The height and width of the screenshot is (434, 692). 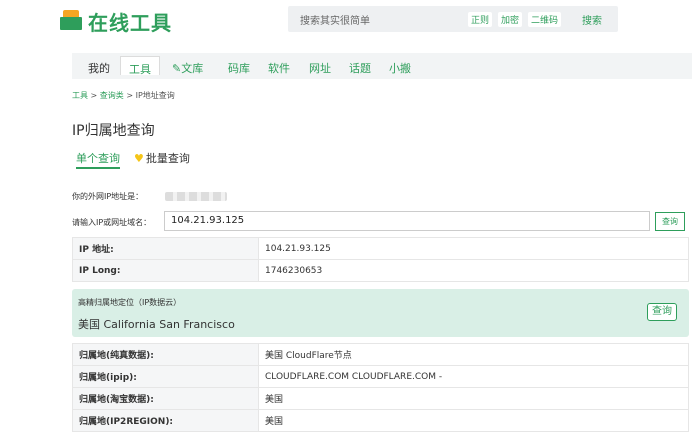 What do you see at coordinates (453, 19) in the screenshot?
I see `search-box: 搜索其实很简单 正则 加密 二维码 搜索` at bounding box center [453, 19].